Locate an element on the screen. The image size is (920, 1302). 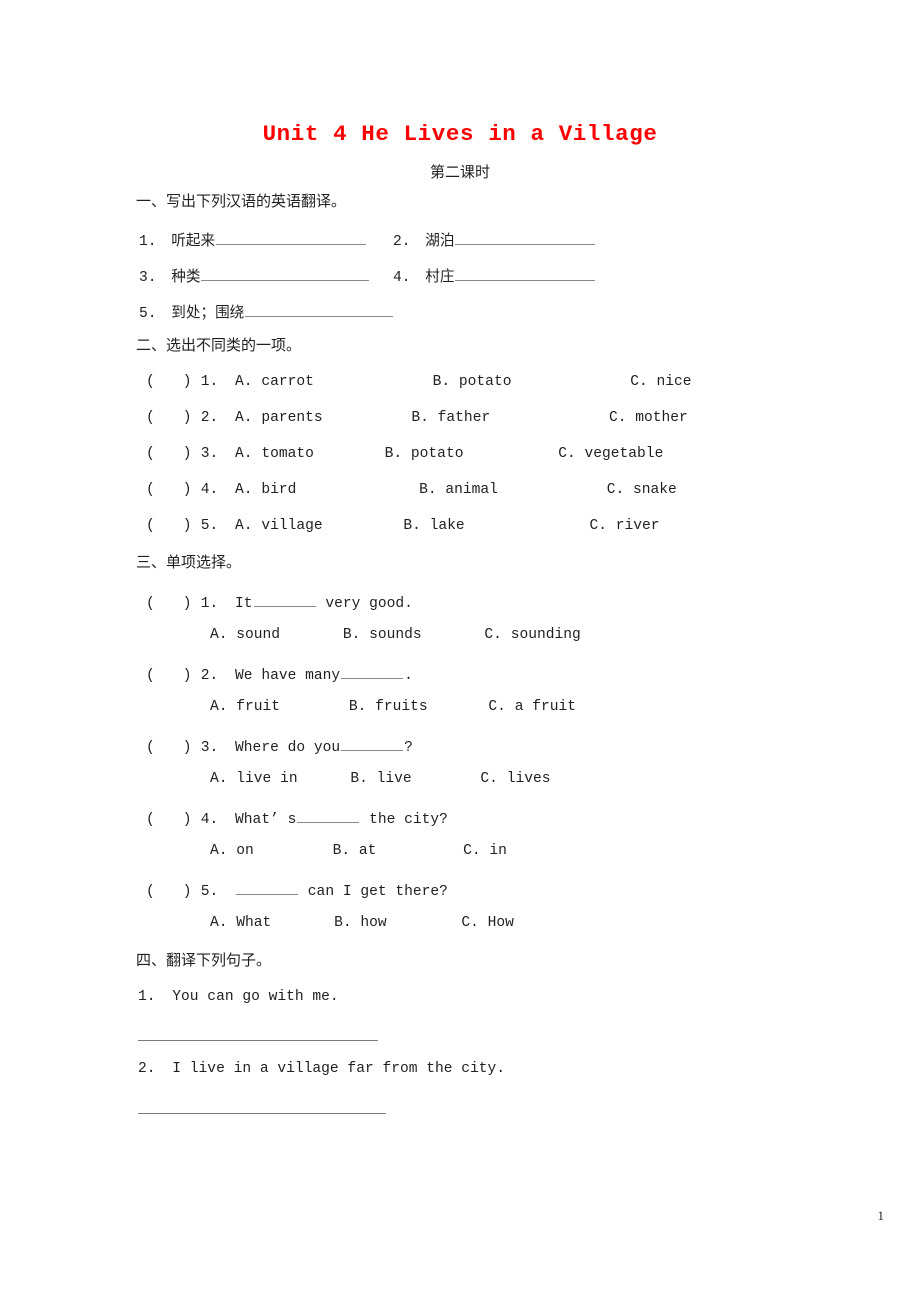
item-number: 5. is located at coordinates (209, 526).